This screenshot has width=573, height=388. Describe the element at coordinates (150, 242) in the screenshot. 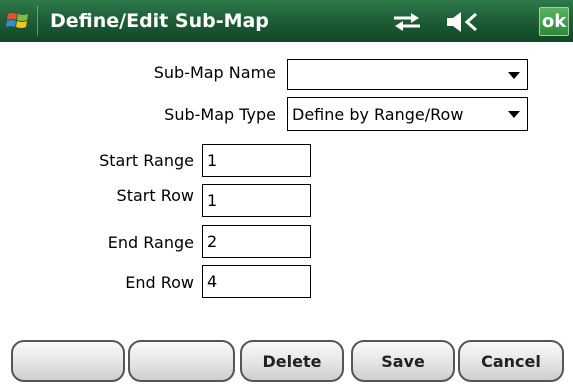

I see `end-range-label: End Range` at that location.